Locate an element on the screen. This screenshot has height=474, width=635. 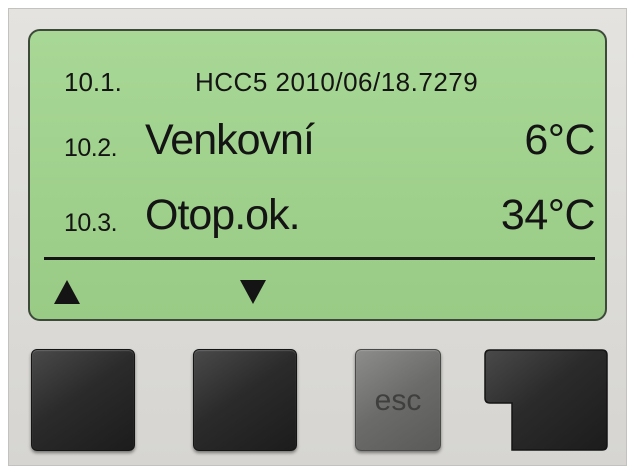
heating-circuit-temperature-value: 34°C is located at coordinates (548, 215).